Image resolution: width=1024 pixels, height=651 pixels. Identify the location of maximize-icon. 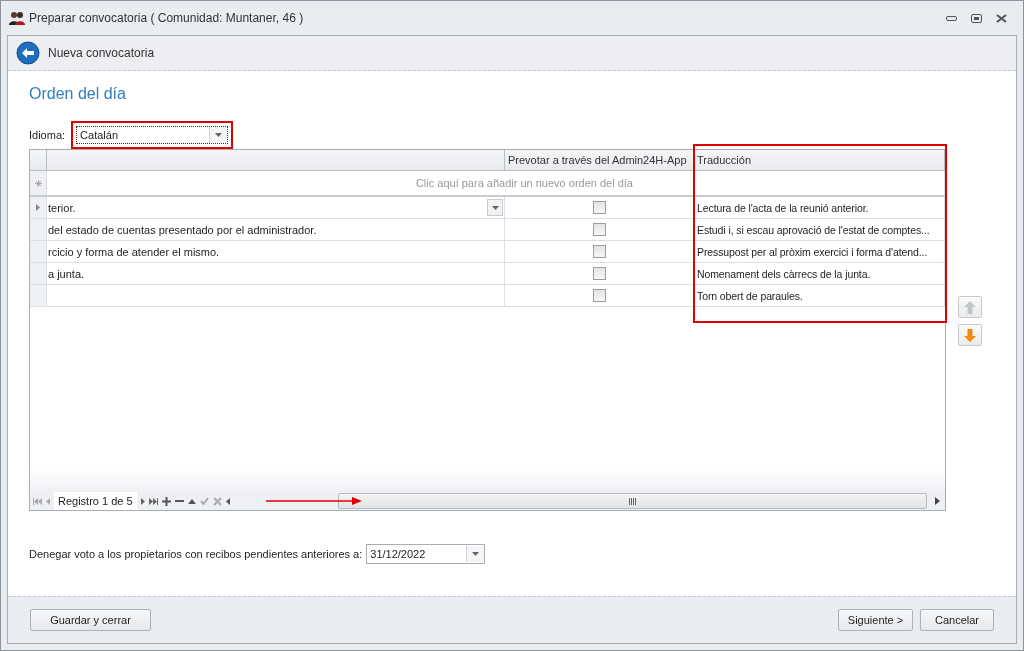
(976, 18).